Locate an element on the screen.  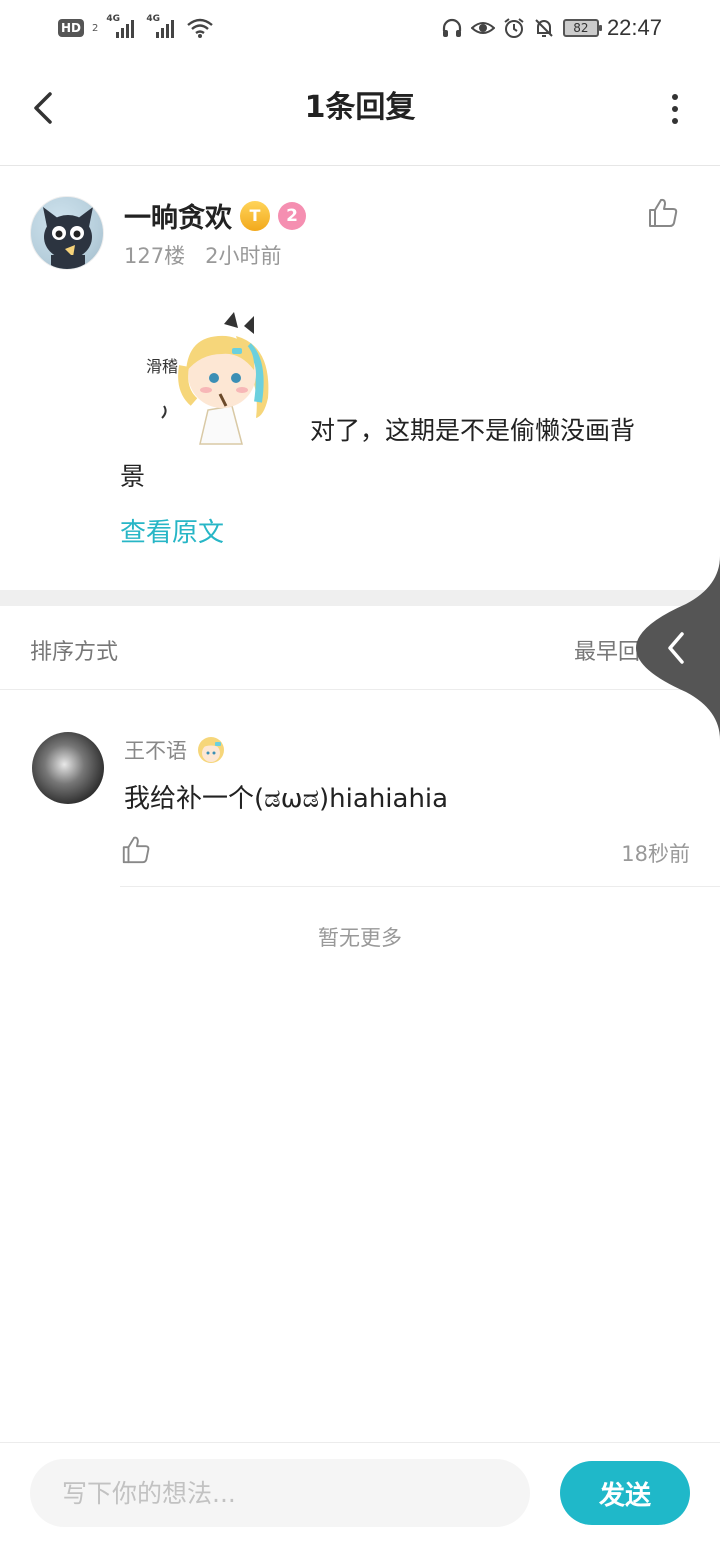
sort-label: 排序方式 is located at coordinates (74, 652).